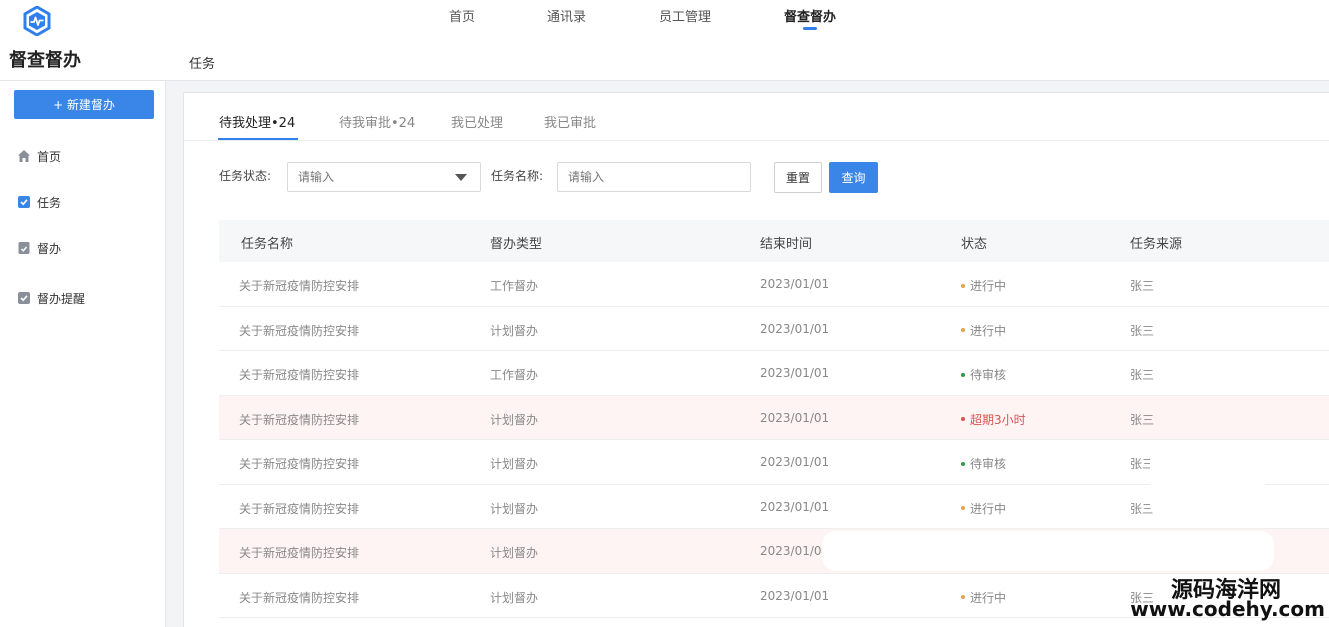  Describe the element at coordinates (566, 15) in the screenshot. I see `topnav-contacts: 通讯录` at that location.